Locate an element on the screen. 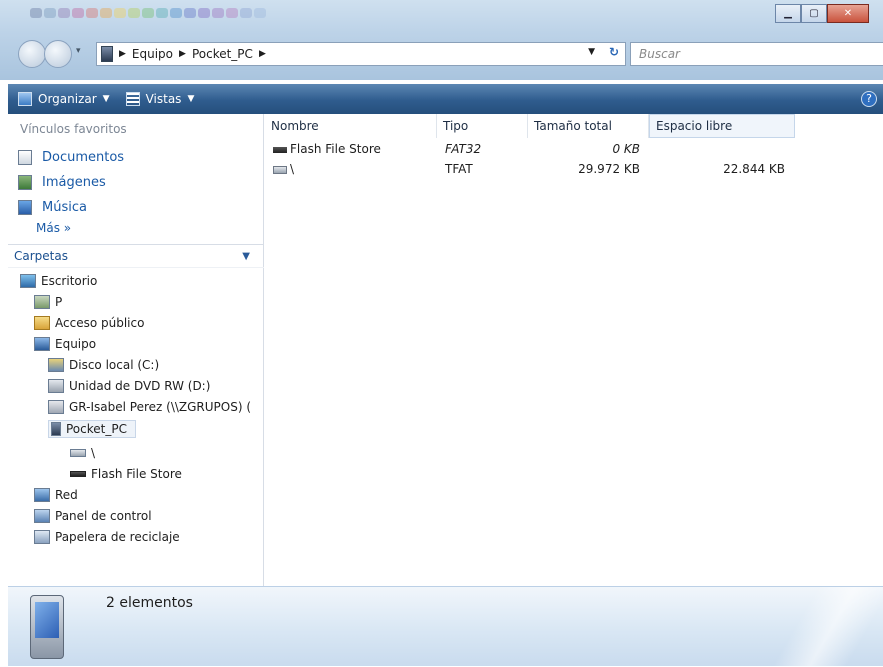  search-input: Buscar ⌕ is located at coordinates (756, 54).